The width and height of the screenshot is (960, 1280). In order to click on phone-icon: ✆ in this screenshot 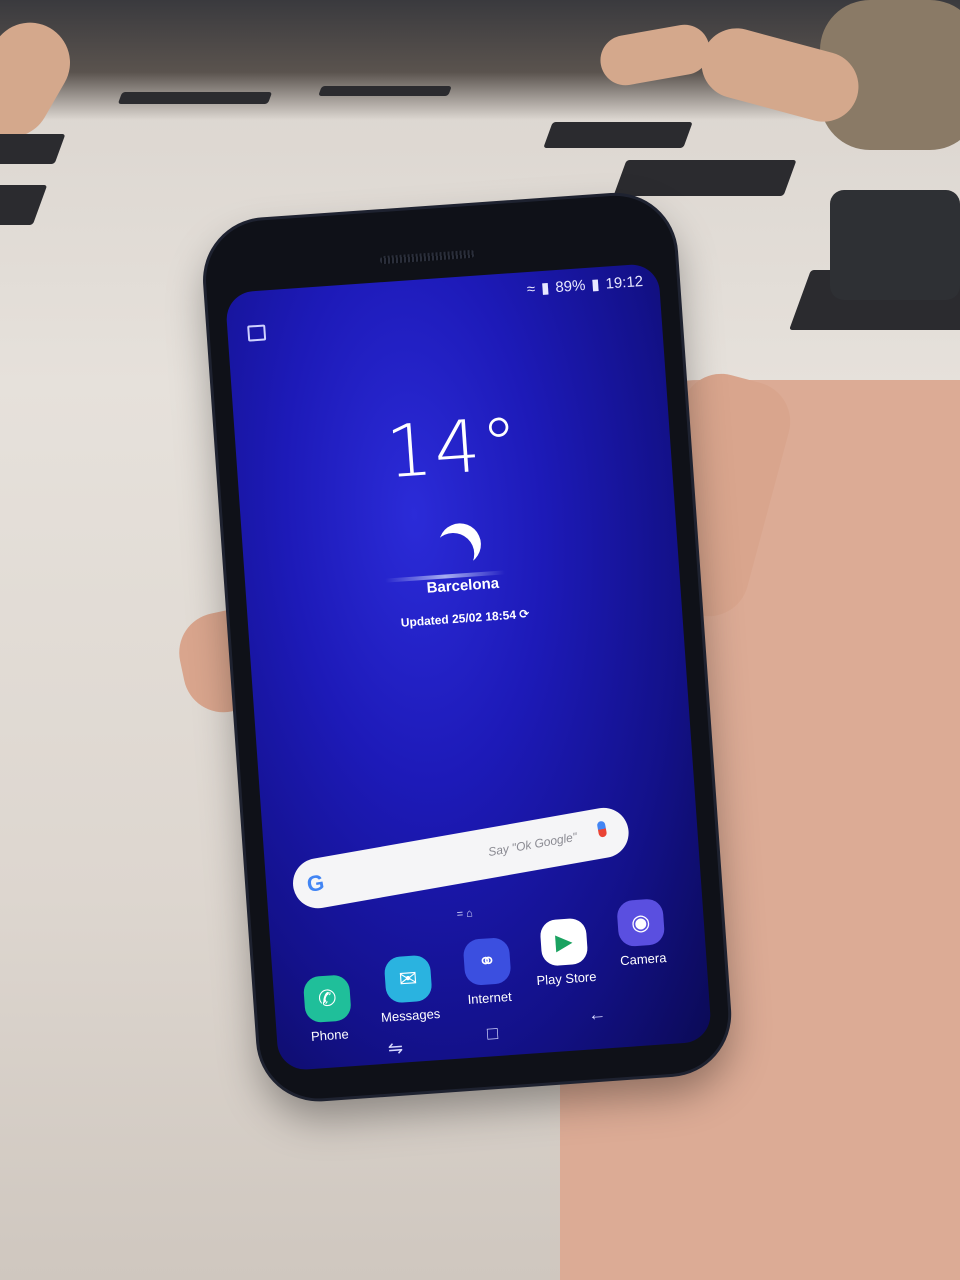, I will do `click(327, 999)`.